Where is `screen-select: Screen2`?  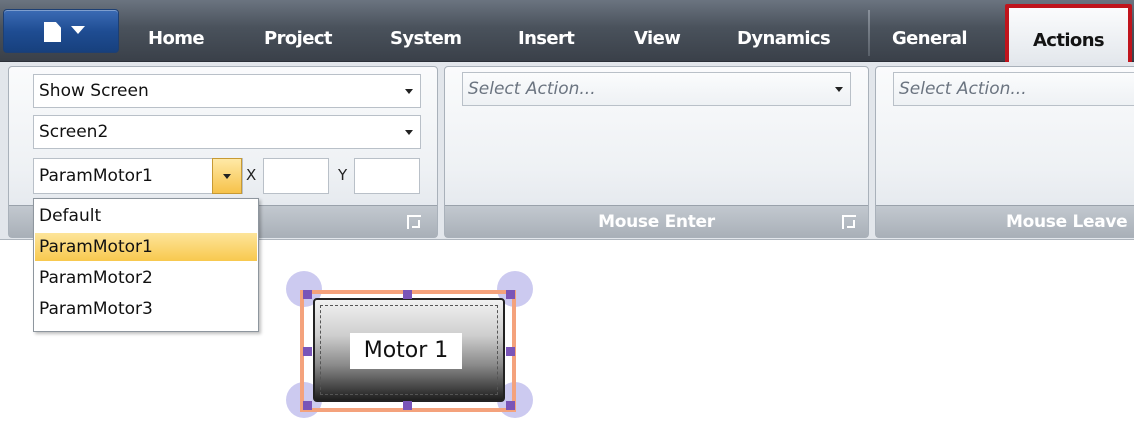 screen-select: Screen2 is located at coordinates (227, 132).